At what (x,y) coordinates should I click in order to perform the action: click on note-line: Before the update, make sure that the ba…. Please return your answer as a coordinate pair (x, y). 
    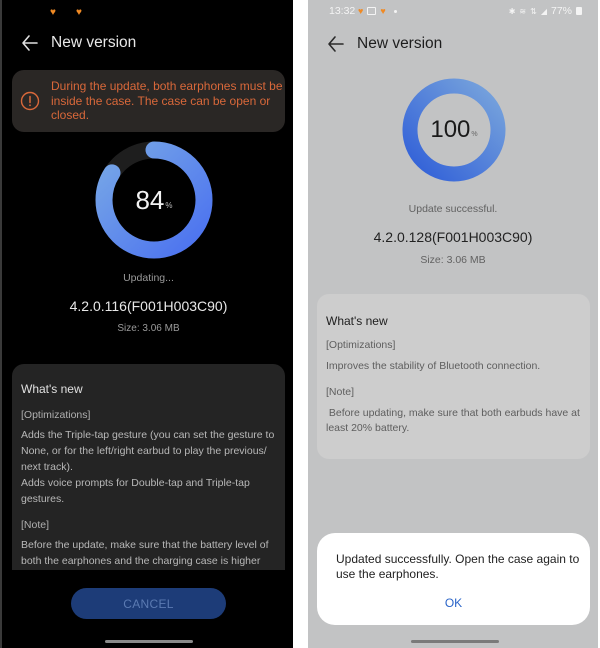
    Looking at the image, I should click on (145, 553).